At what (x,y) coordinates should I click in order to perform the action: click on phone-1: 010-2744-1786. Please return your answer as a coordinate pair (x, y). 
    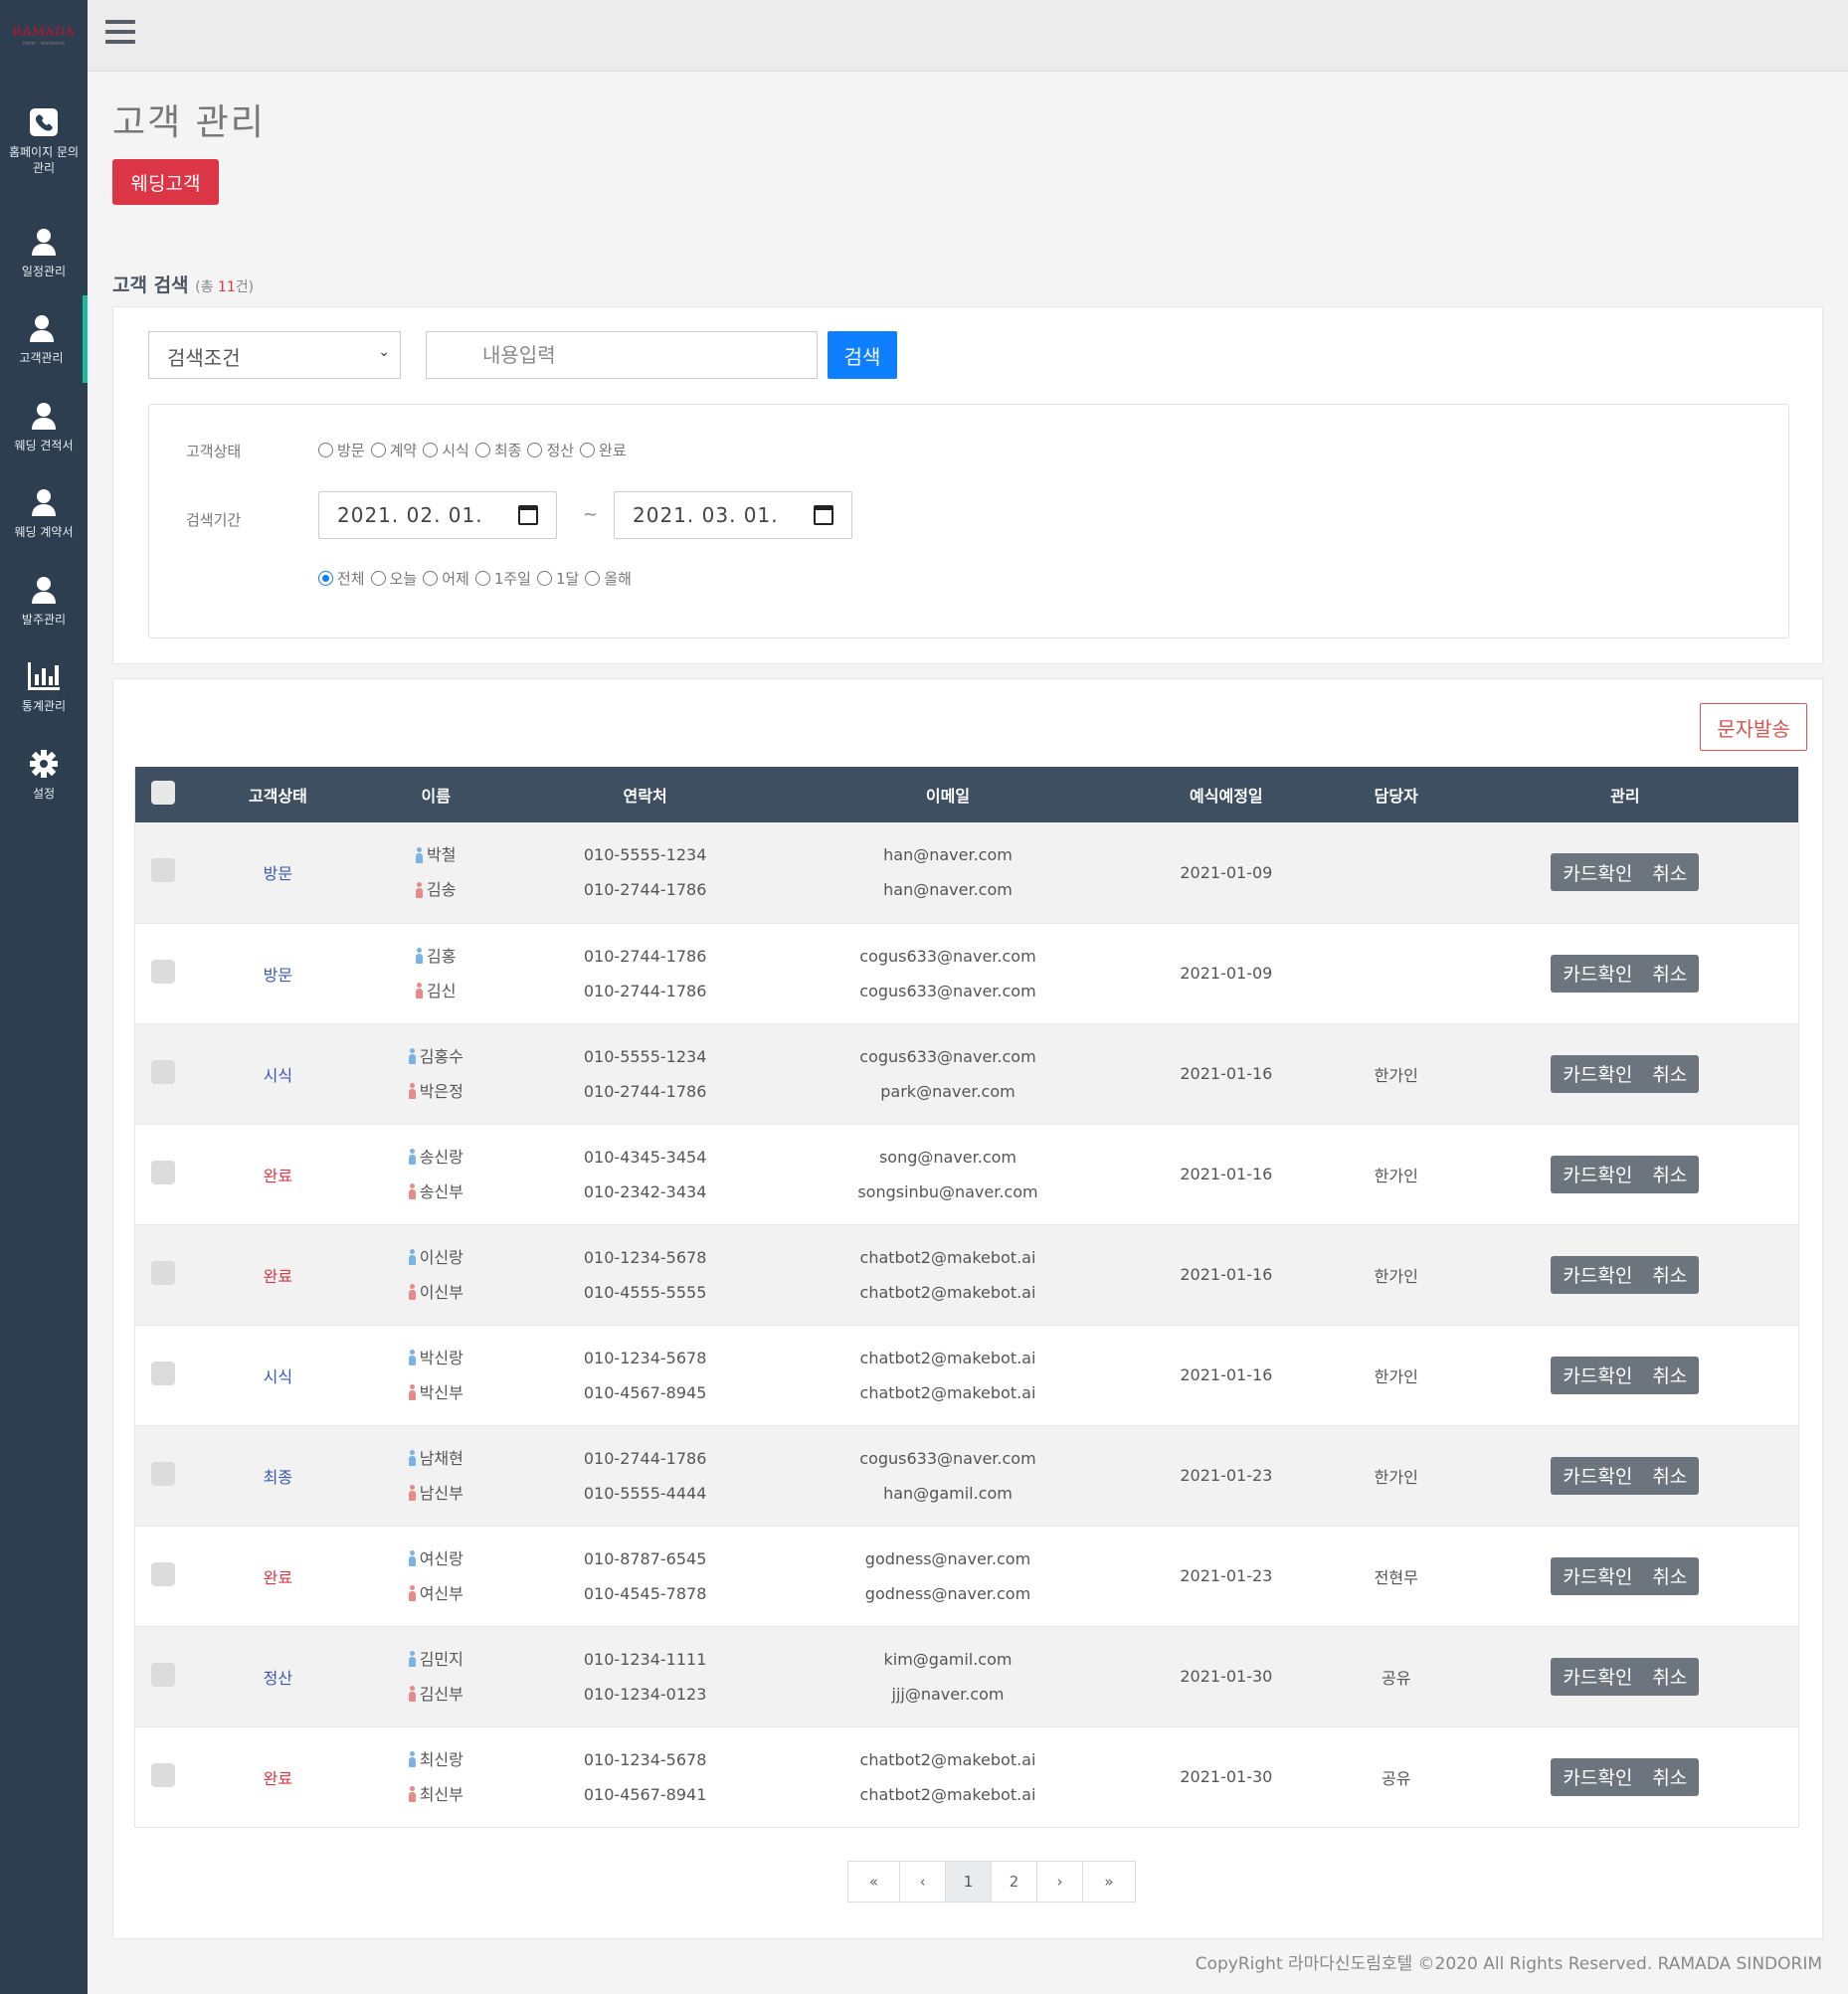
    Looking at the image, I should click on (645, 956).